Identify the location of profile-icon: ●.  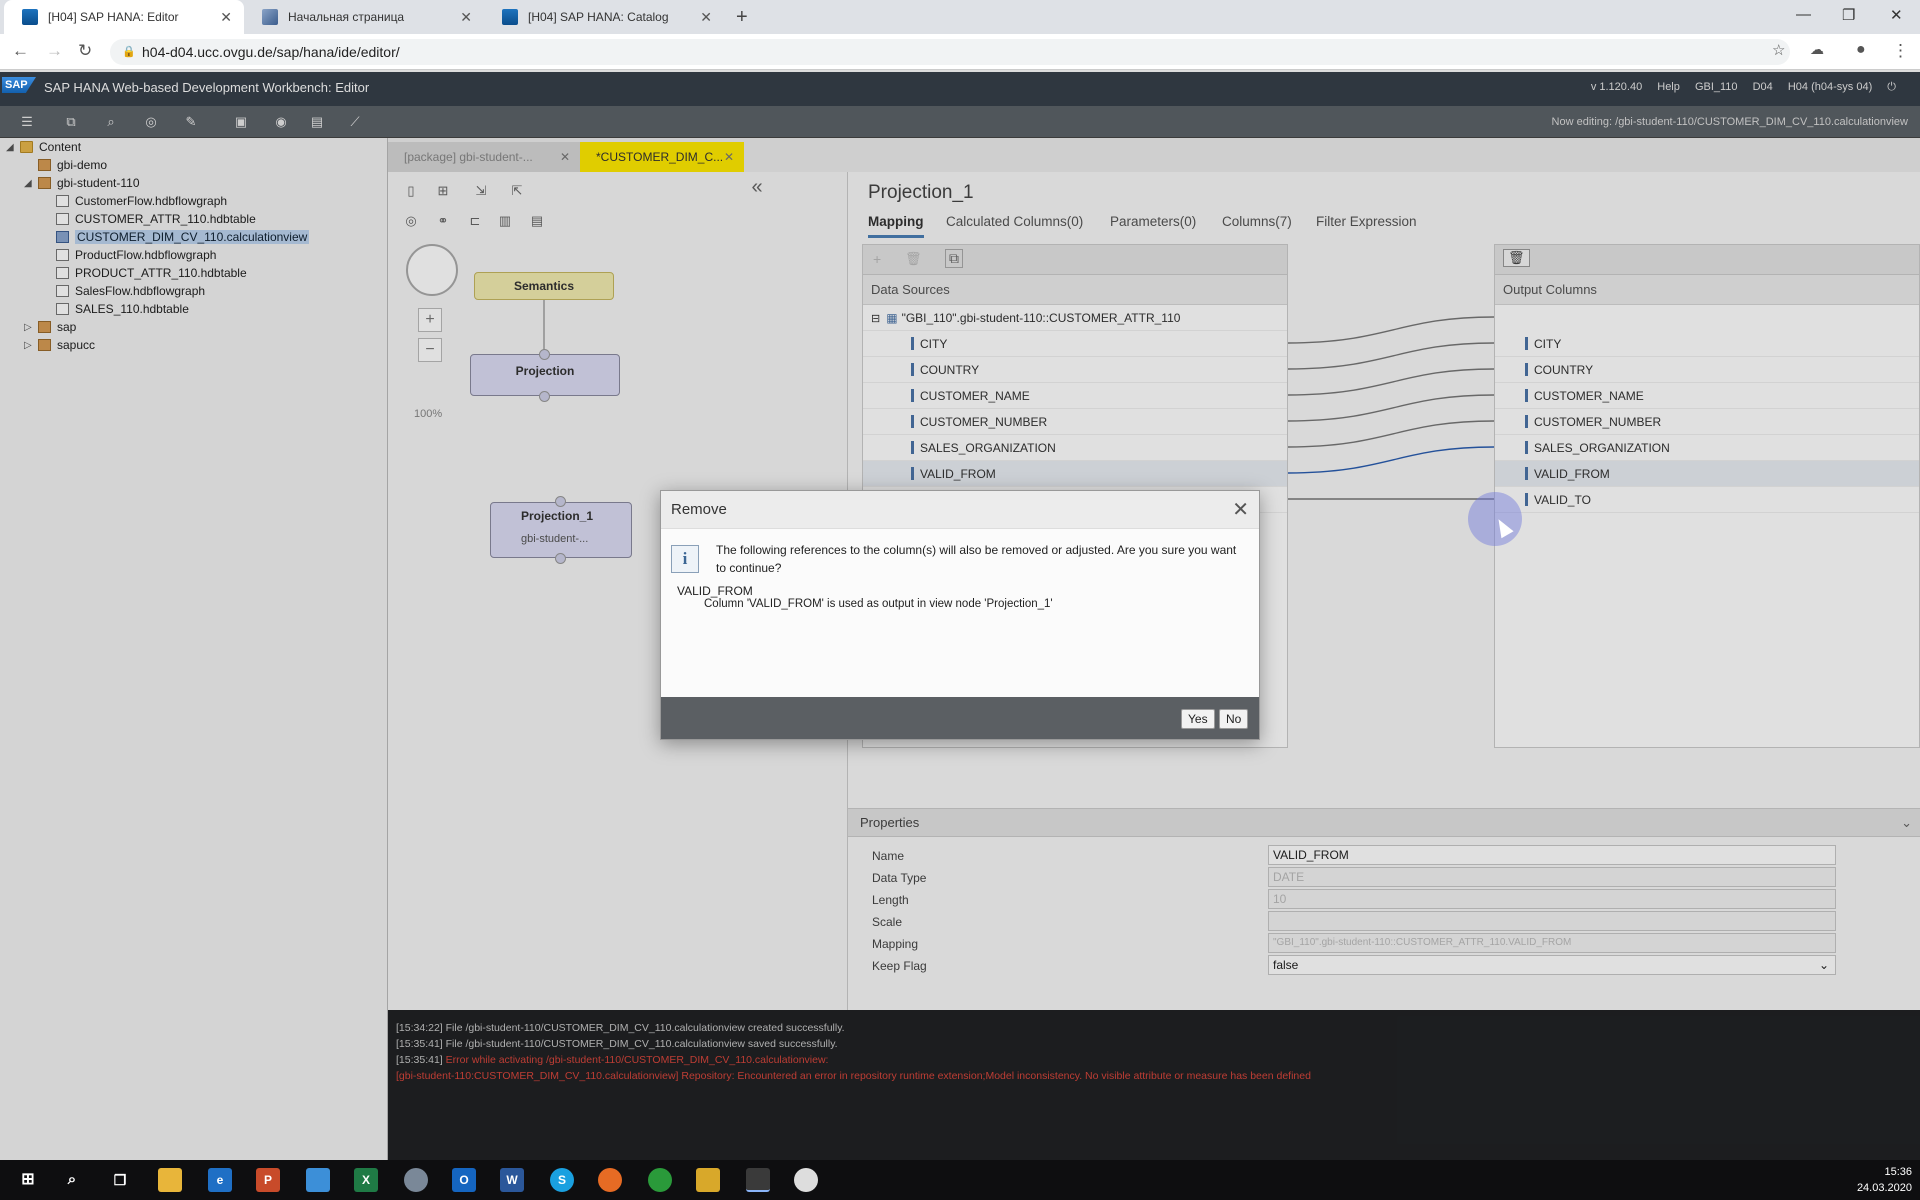
(1861, 50).